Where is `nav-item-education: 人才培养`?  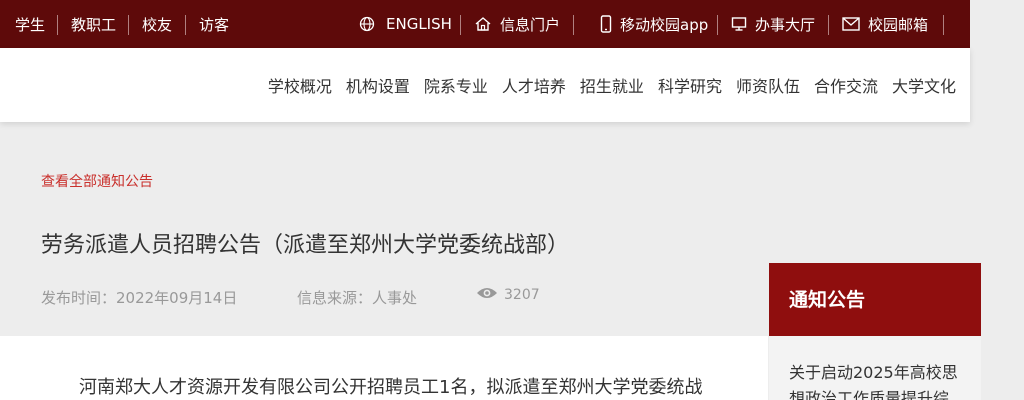
nav-item-education: 人才培养 is located at coordinates (534, 85).